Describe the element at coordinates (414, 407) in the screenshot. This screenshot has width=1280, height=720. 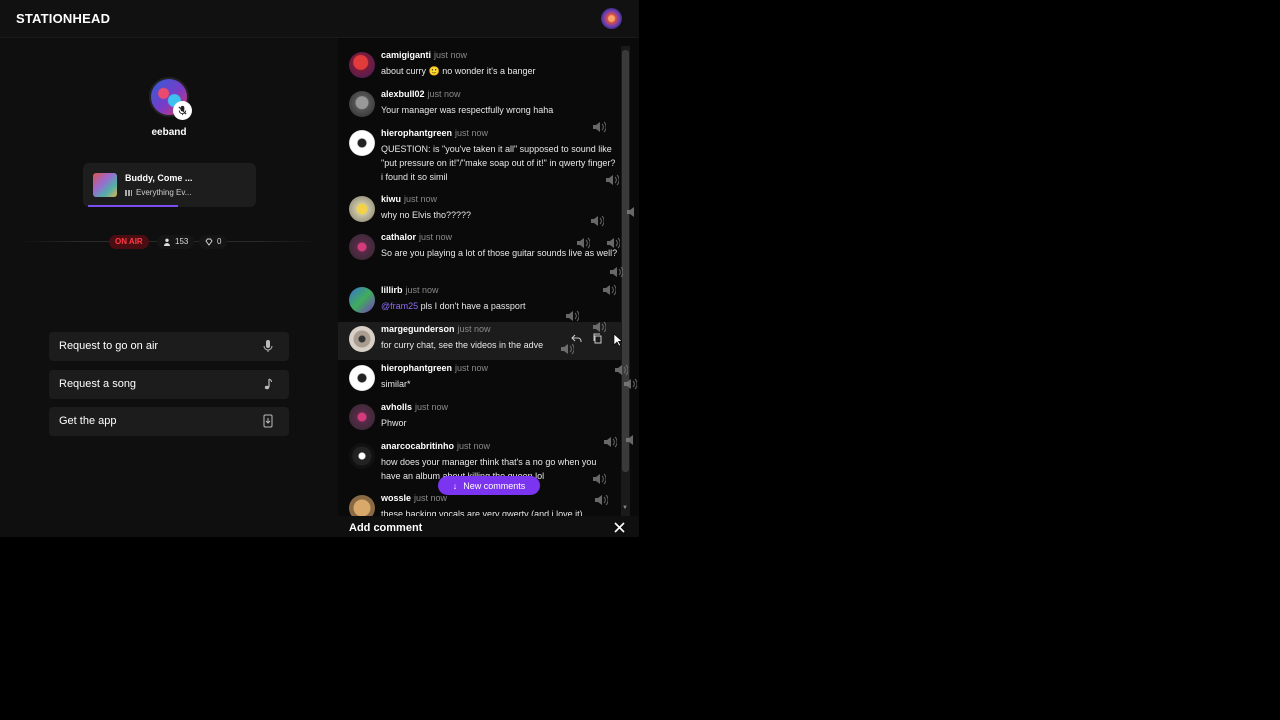
I see `message-username: avholls just now` at that location.